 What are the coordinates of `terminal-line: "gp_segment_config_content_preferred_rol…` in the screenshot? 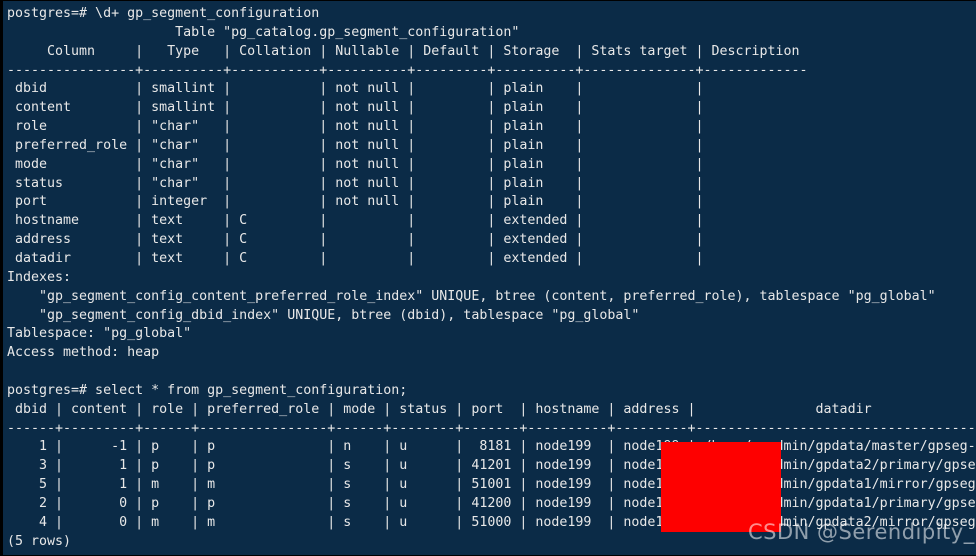 It's located at (471, 296).